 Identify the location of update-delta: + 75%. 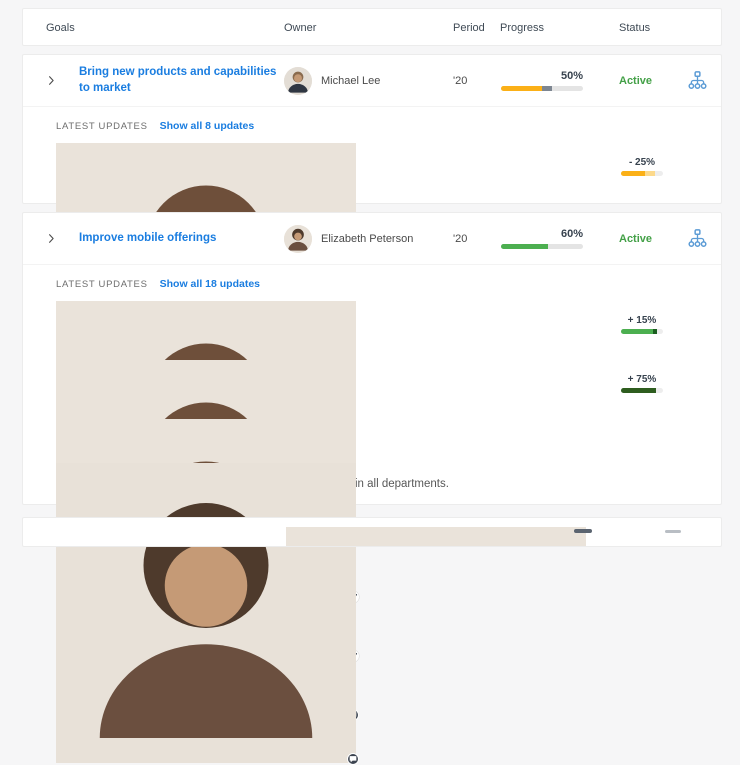
(642, 383).